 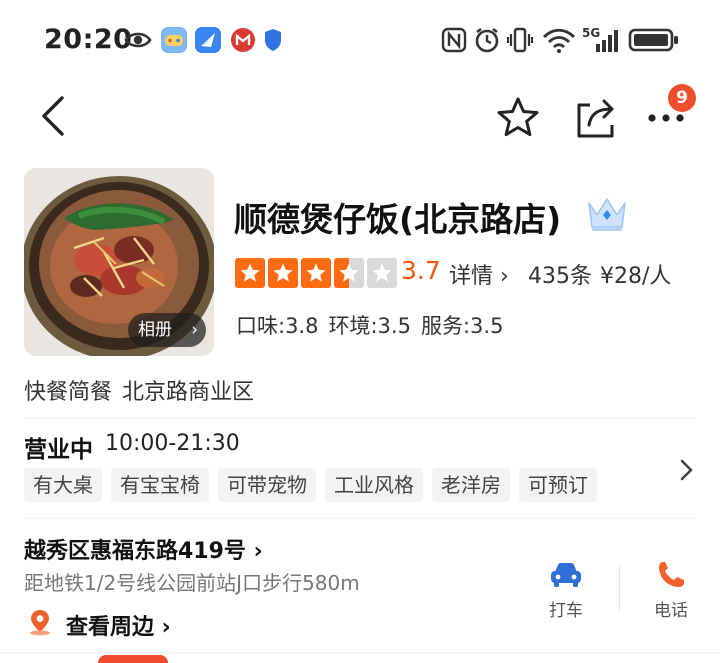 What do you see at coordinates (40, 623) in the screenshot?
I see `location-pin-icon` at bounding box center [40, 623].